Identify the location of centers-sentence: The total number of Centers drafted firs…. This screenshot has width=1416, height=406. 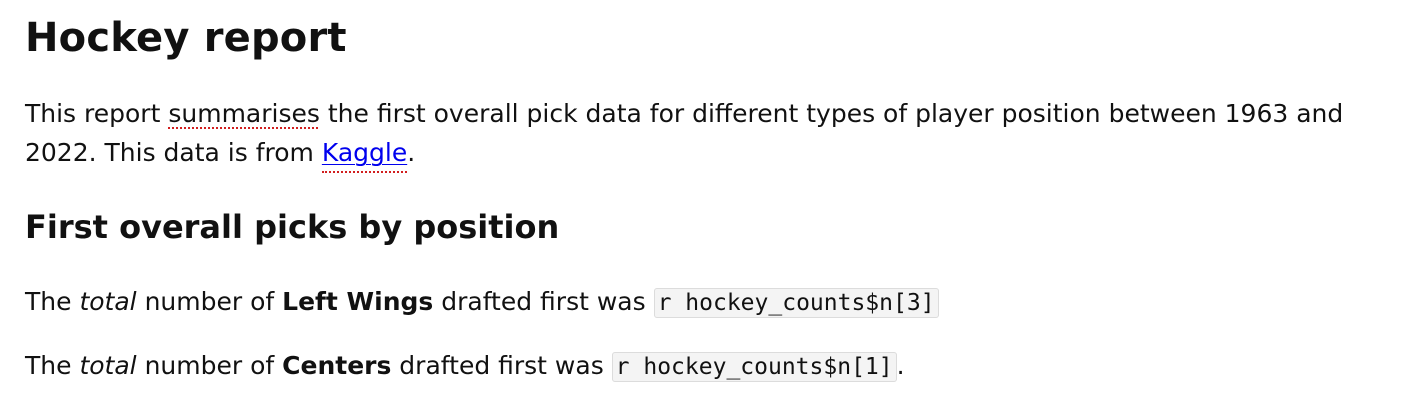
(707, 366).